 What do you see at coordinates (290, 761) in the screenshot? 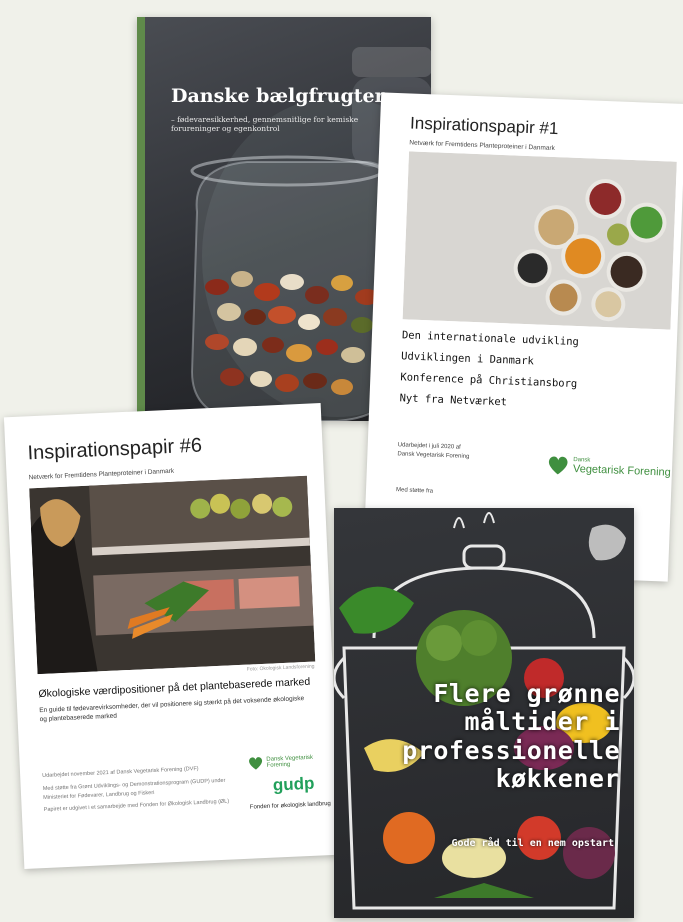
I see `logo-text: Dansk Vegetarisk Forening` at bounding box center [290, 761].